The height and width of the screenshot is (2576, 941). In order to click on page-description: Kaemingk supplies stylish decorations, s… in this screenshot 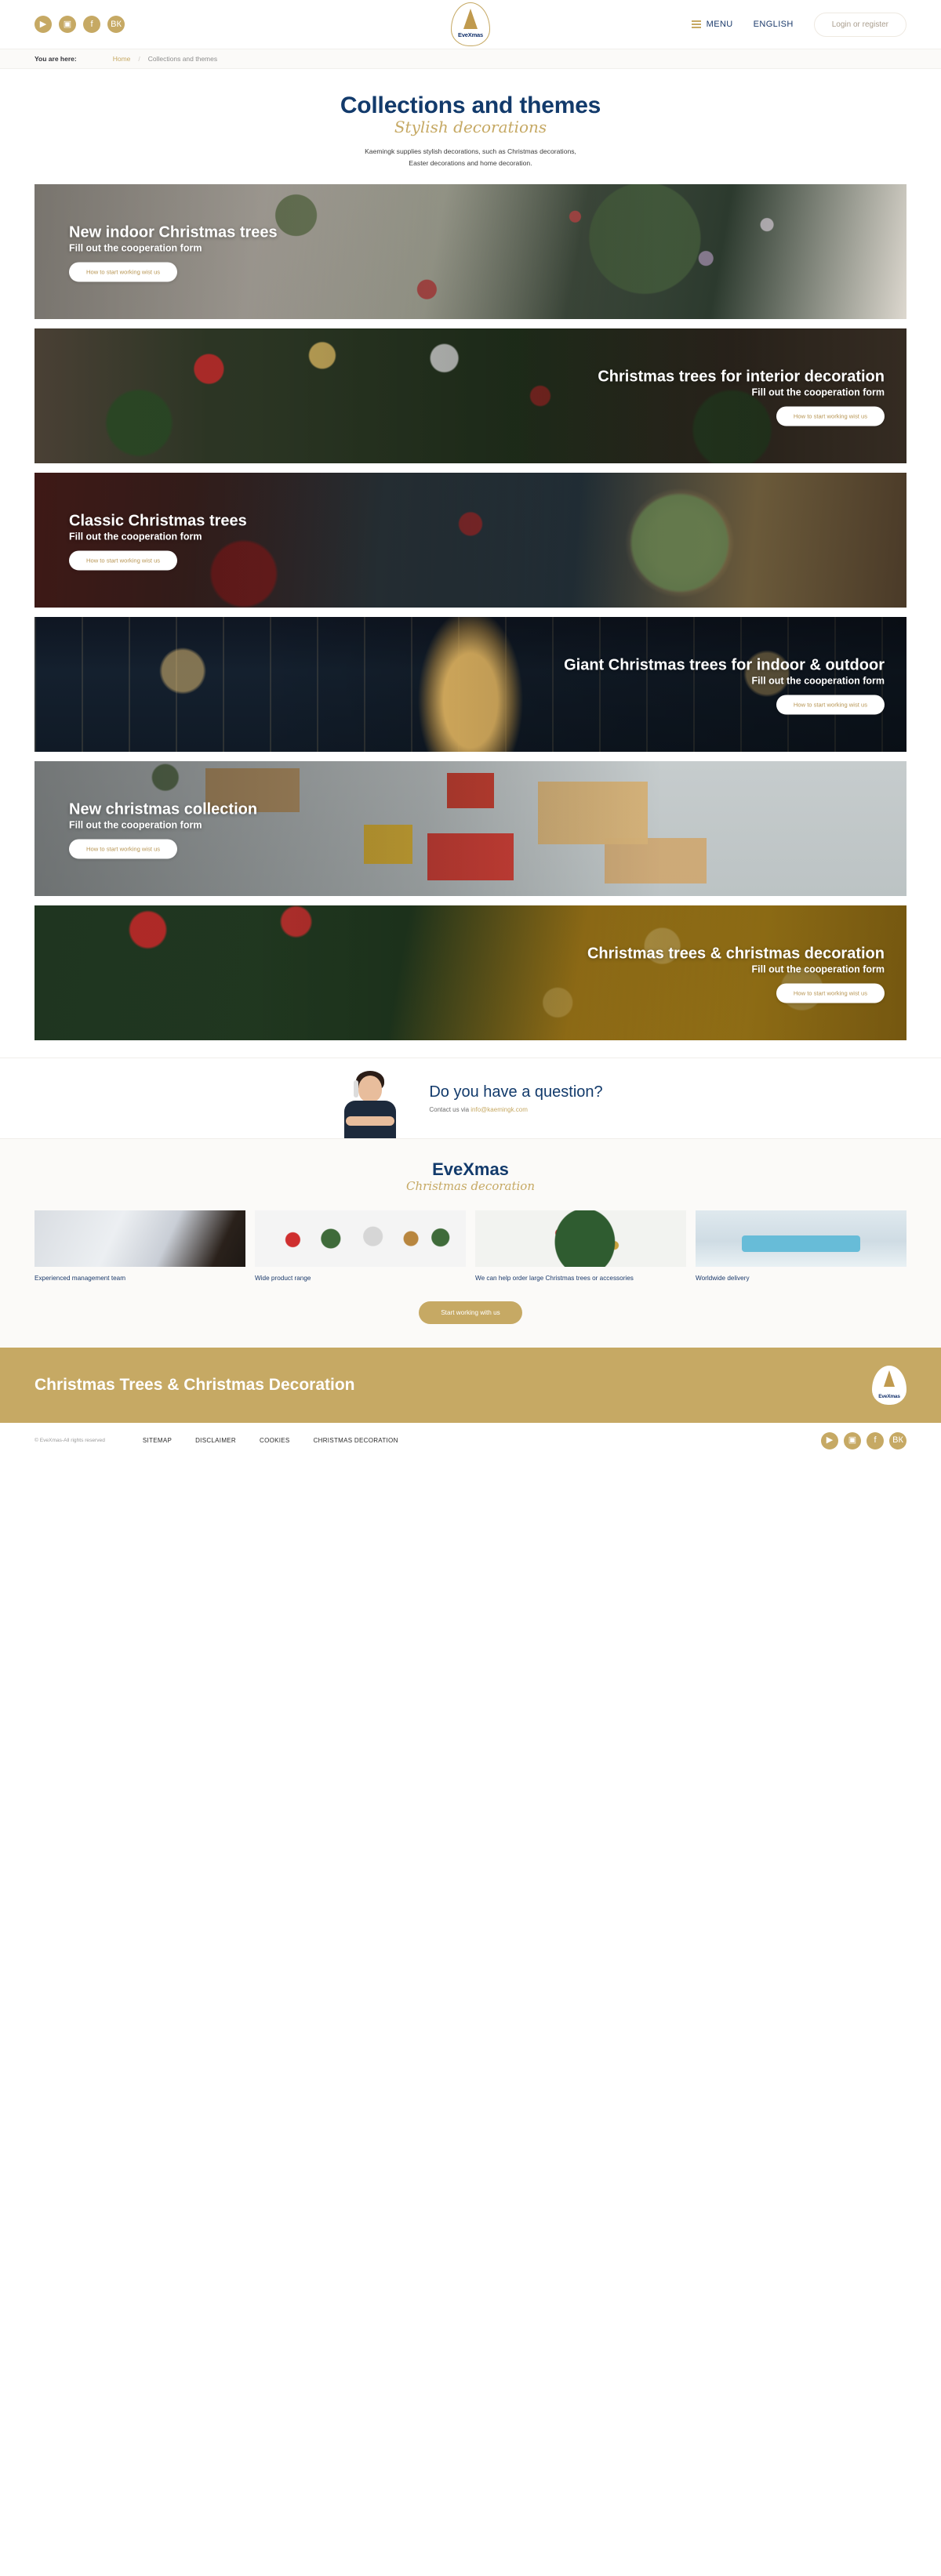, I will do `click(470, 158)`.